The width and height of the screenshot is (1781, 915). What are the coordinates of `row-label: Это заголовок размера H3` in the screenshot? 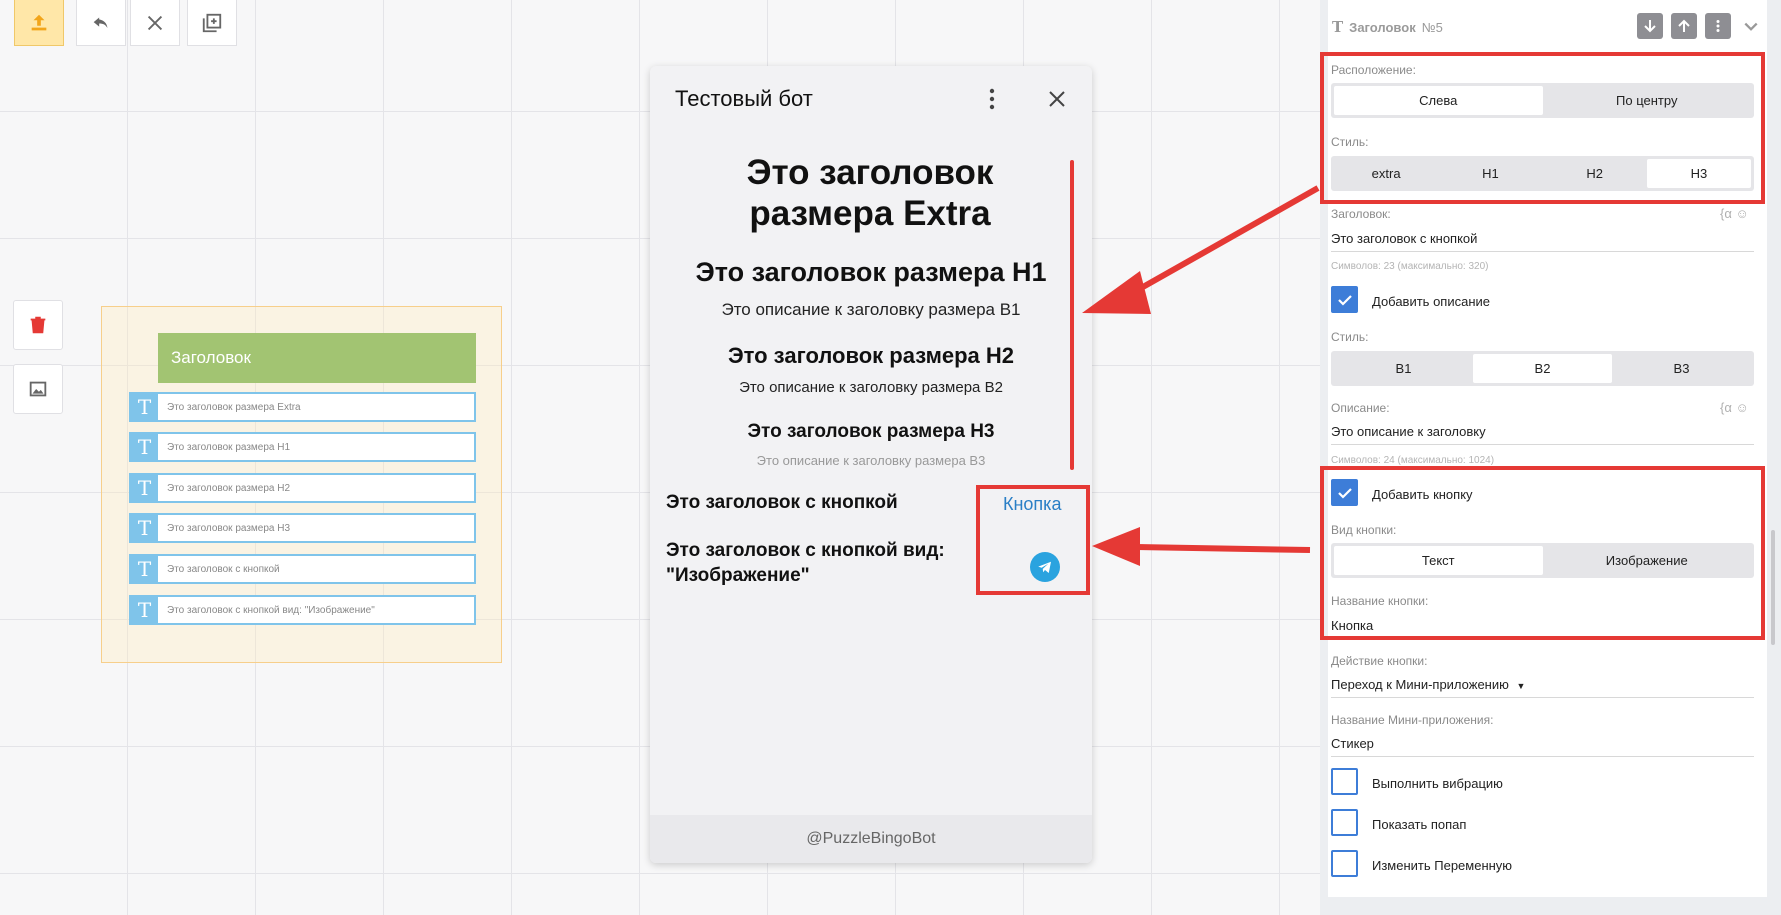 It's located at (229, 528).